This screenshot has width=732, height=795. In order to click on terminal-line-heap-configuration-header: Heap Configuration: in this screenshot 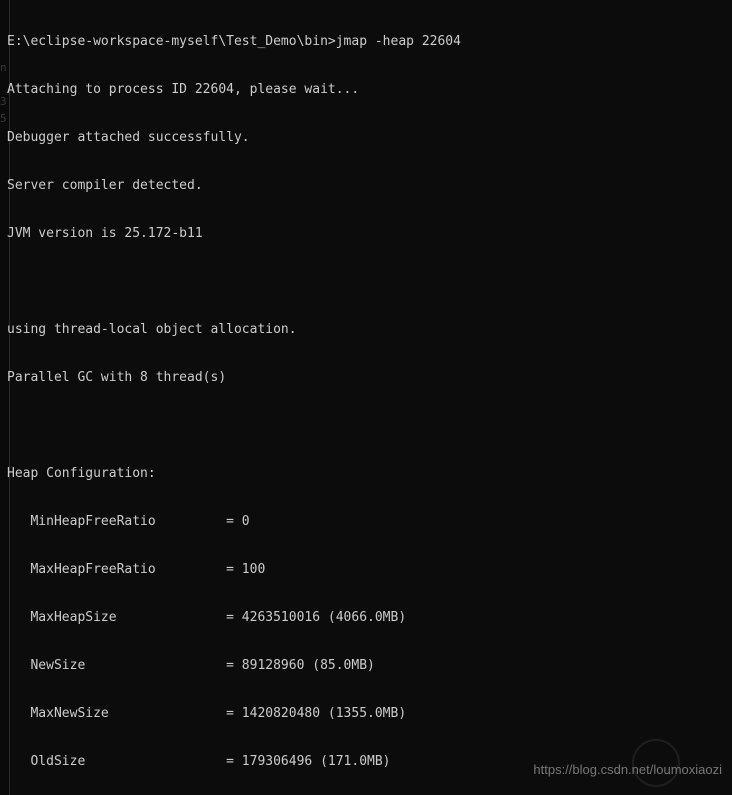, I will do `click(81, 473)`.